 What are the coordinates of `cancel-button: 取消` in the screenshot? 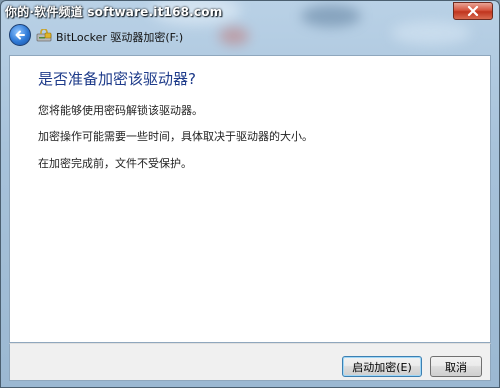 It's located at (456, 366).